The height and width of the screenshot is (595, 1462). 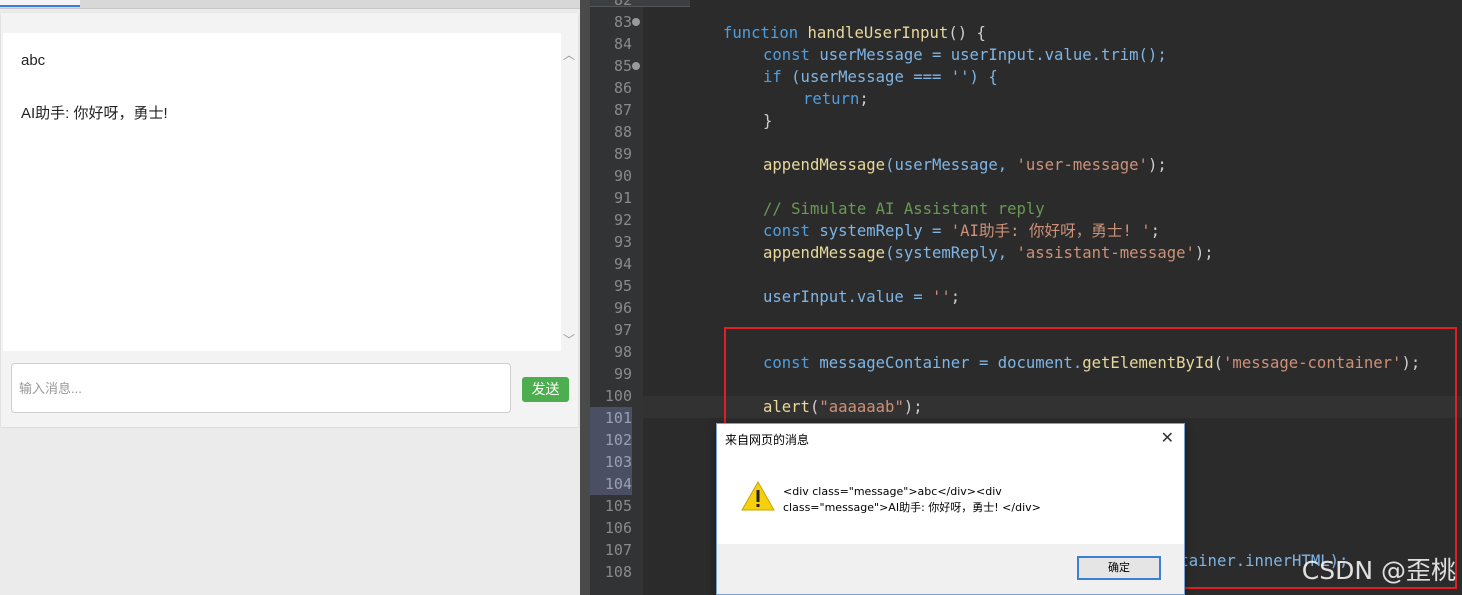 I want to click on code-line-86: return;, so click(x=836, y=99).